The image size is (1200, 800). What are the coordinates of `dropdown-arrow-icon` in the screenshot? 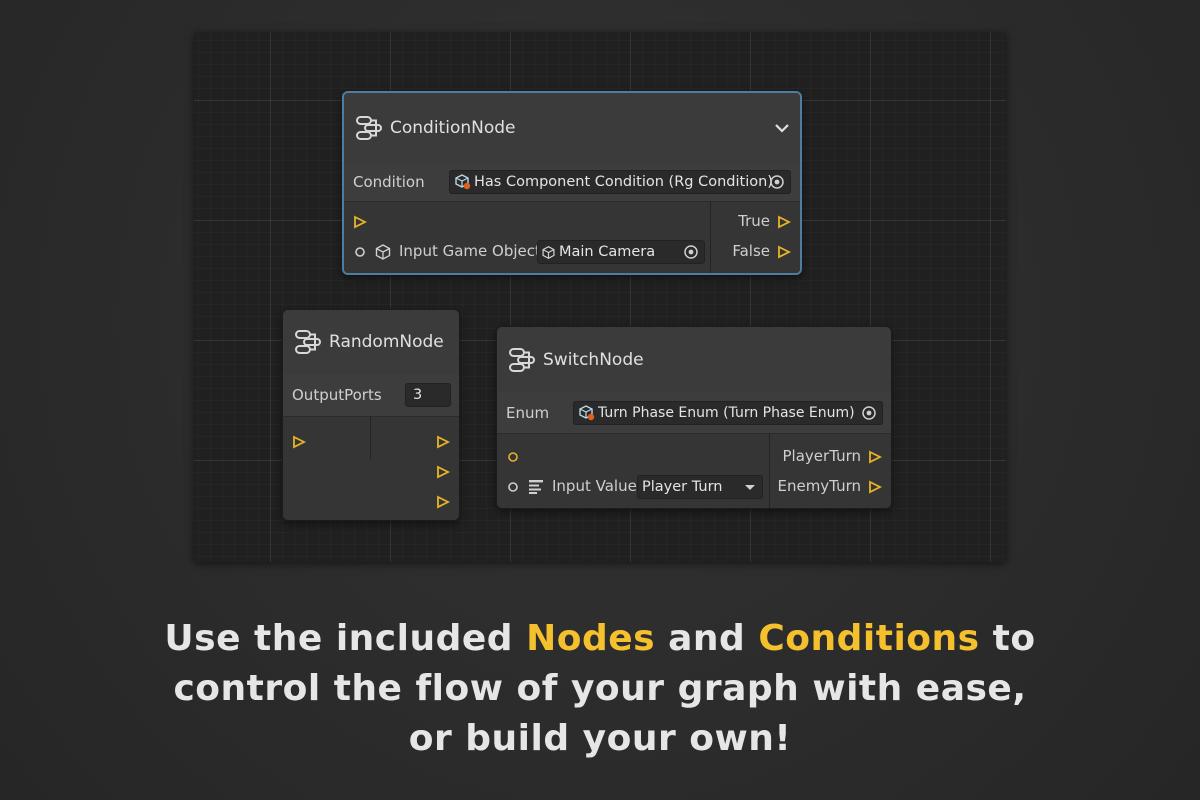 It's located at (750, 487).